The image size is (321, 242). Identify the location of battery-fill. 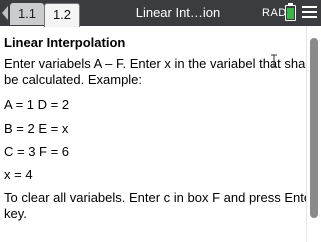
(290, 13).